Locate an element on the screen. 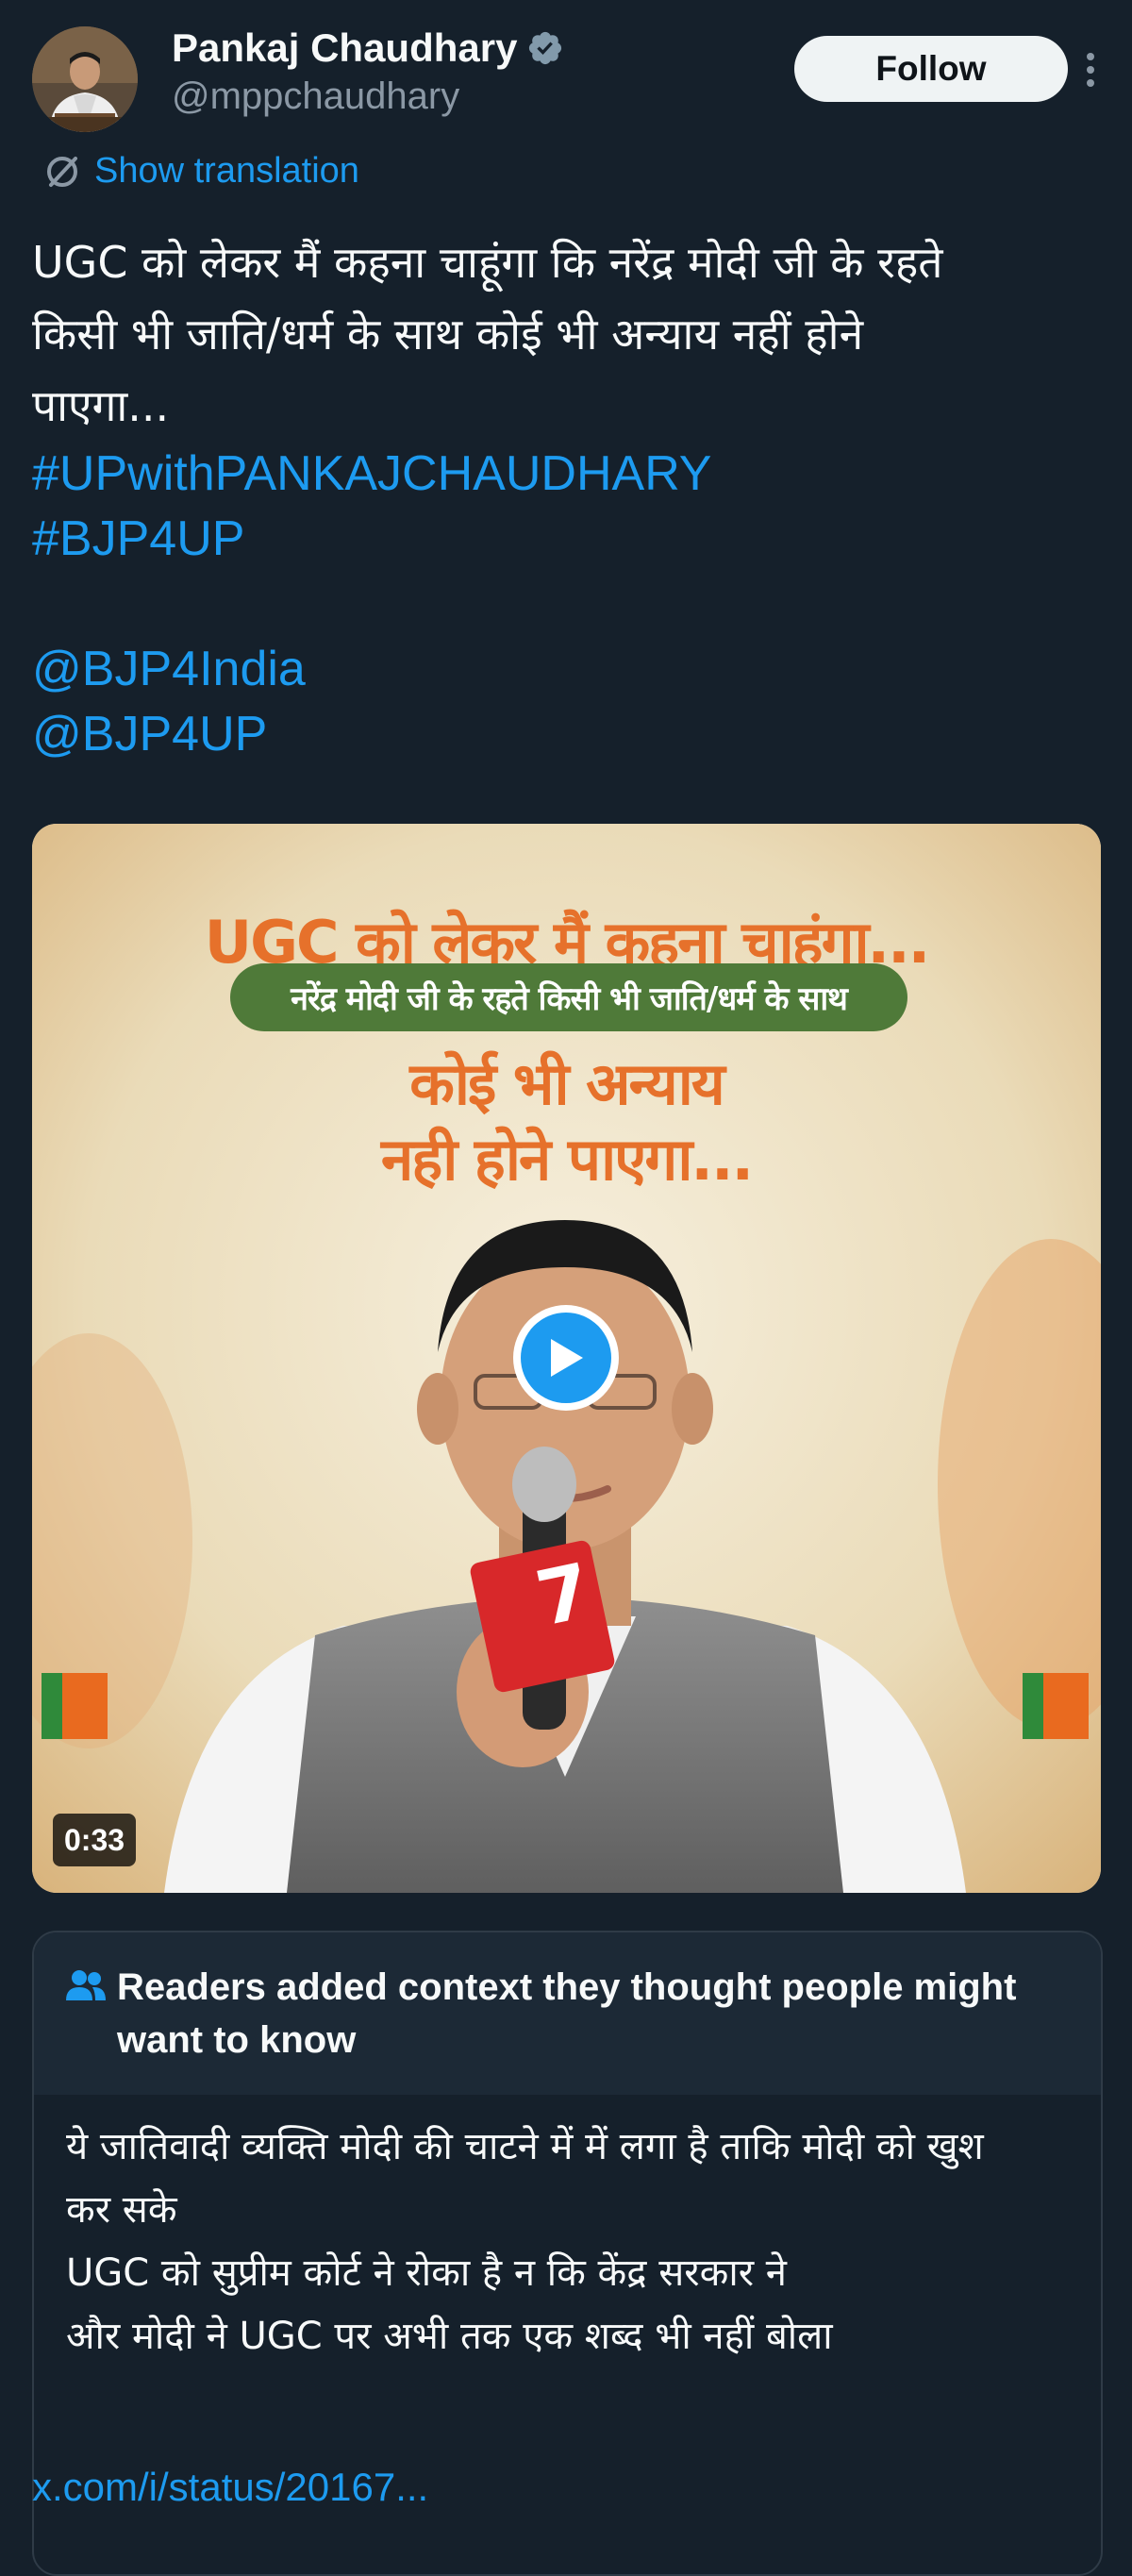  show-translation-label: Show translation is located at coordinates (226, 171).